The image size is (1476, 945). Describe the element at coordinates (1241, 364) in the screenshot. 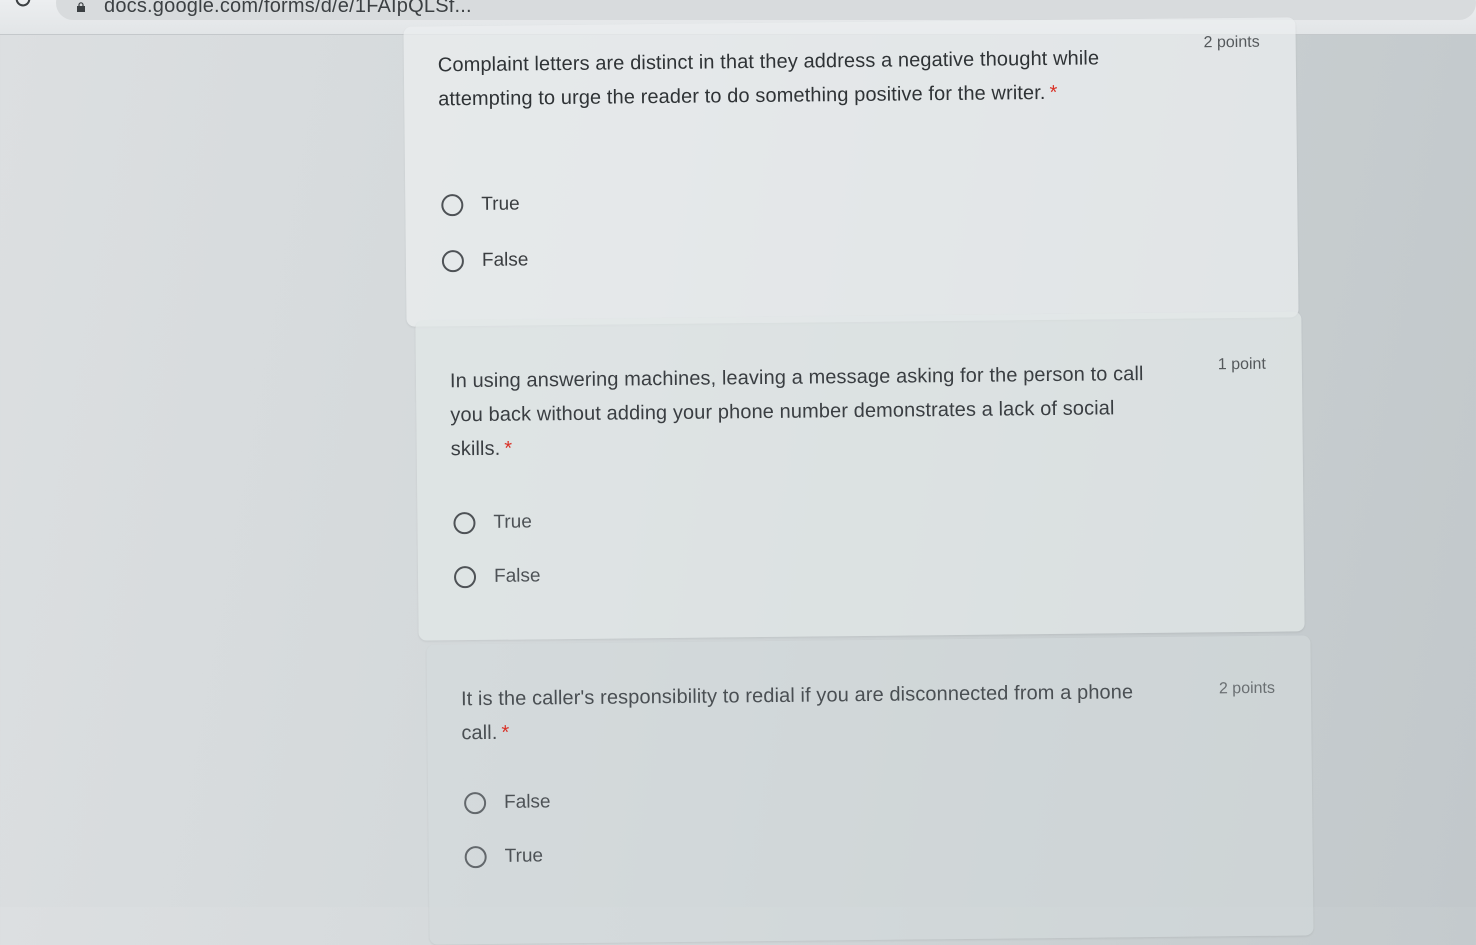

I see `points-label: 1 point` at that location.